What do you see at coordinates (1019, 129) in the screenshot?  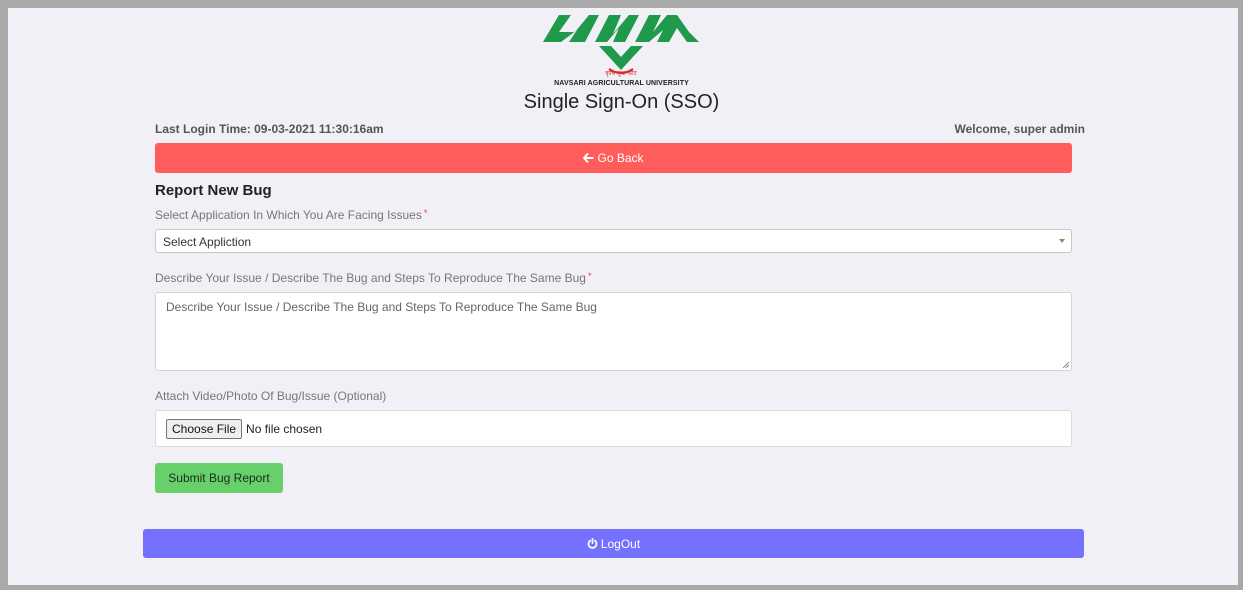 I see `welcome-text: Welcome, super admin` at bounding box center [1019, 129].